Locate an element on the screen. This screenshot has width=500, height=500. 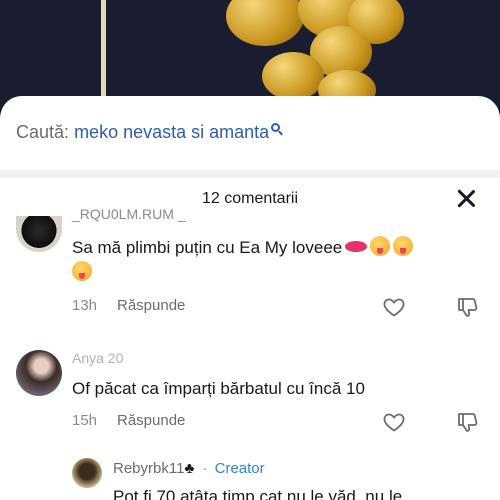
comment-username: Anya 20 is located at coordinates (97, 358).